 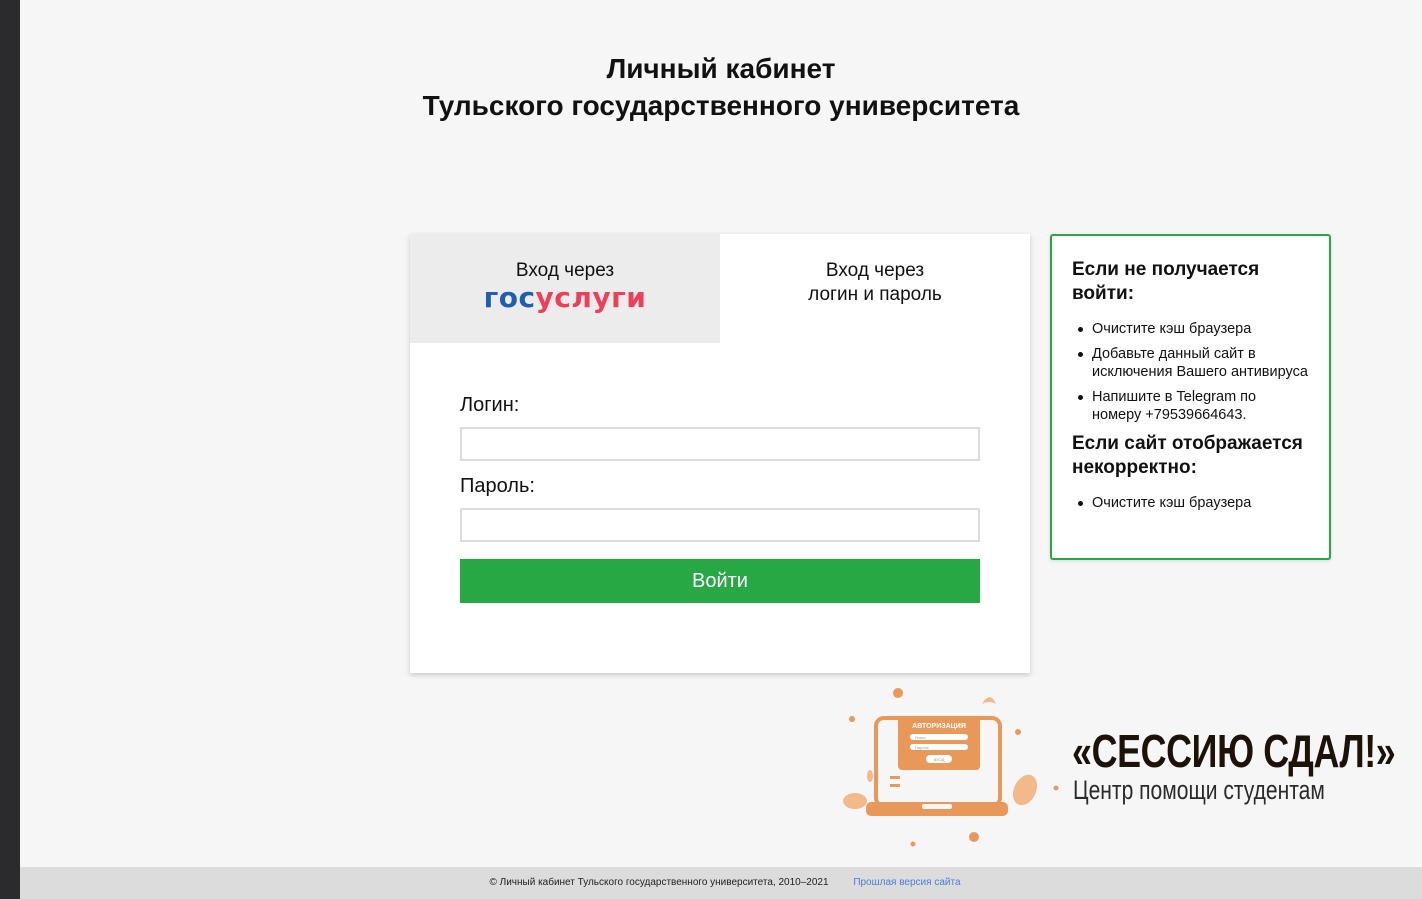 I want to click on tab-gosuslugi: Вход через госуслуги, so click(x=565, y=288).